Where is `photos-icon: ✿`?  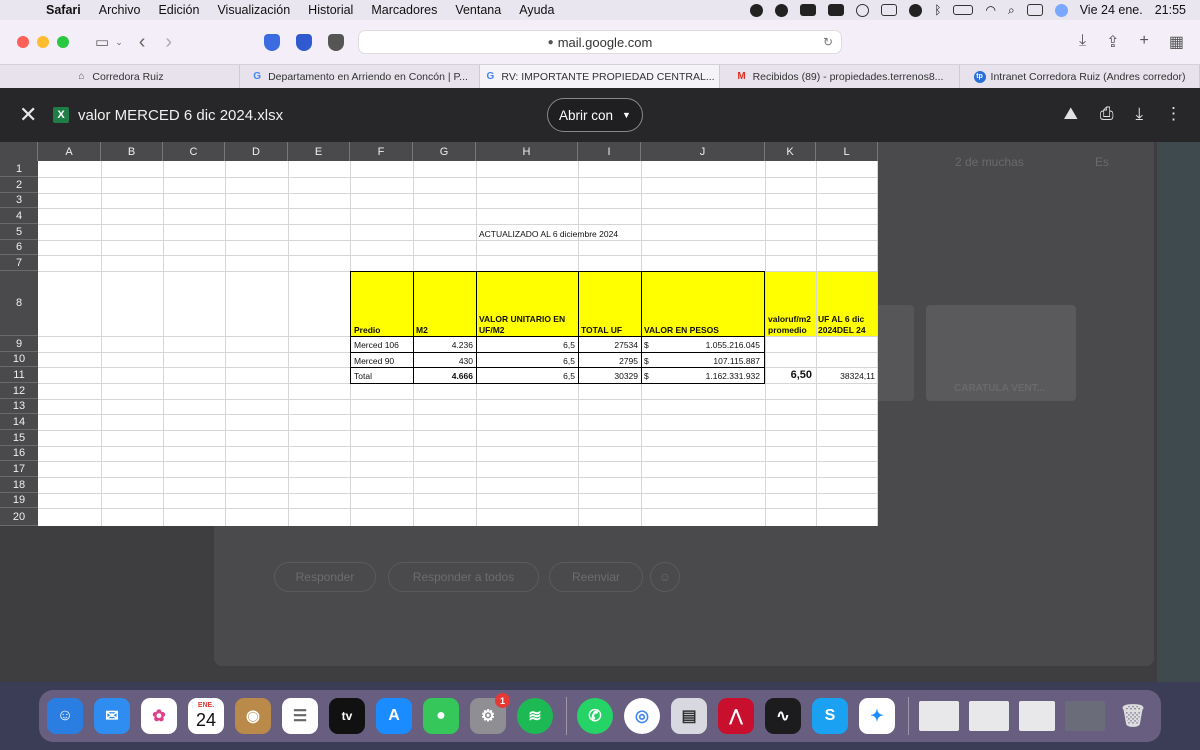
photos-icon: ✿ is located at coordinates (159, 716).